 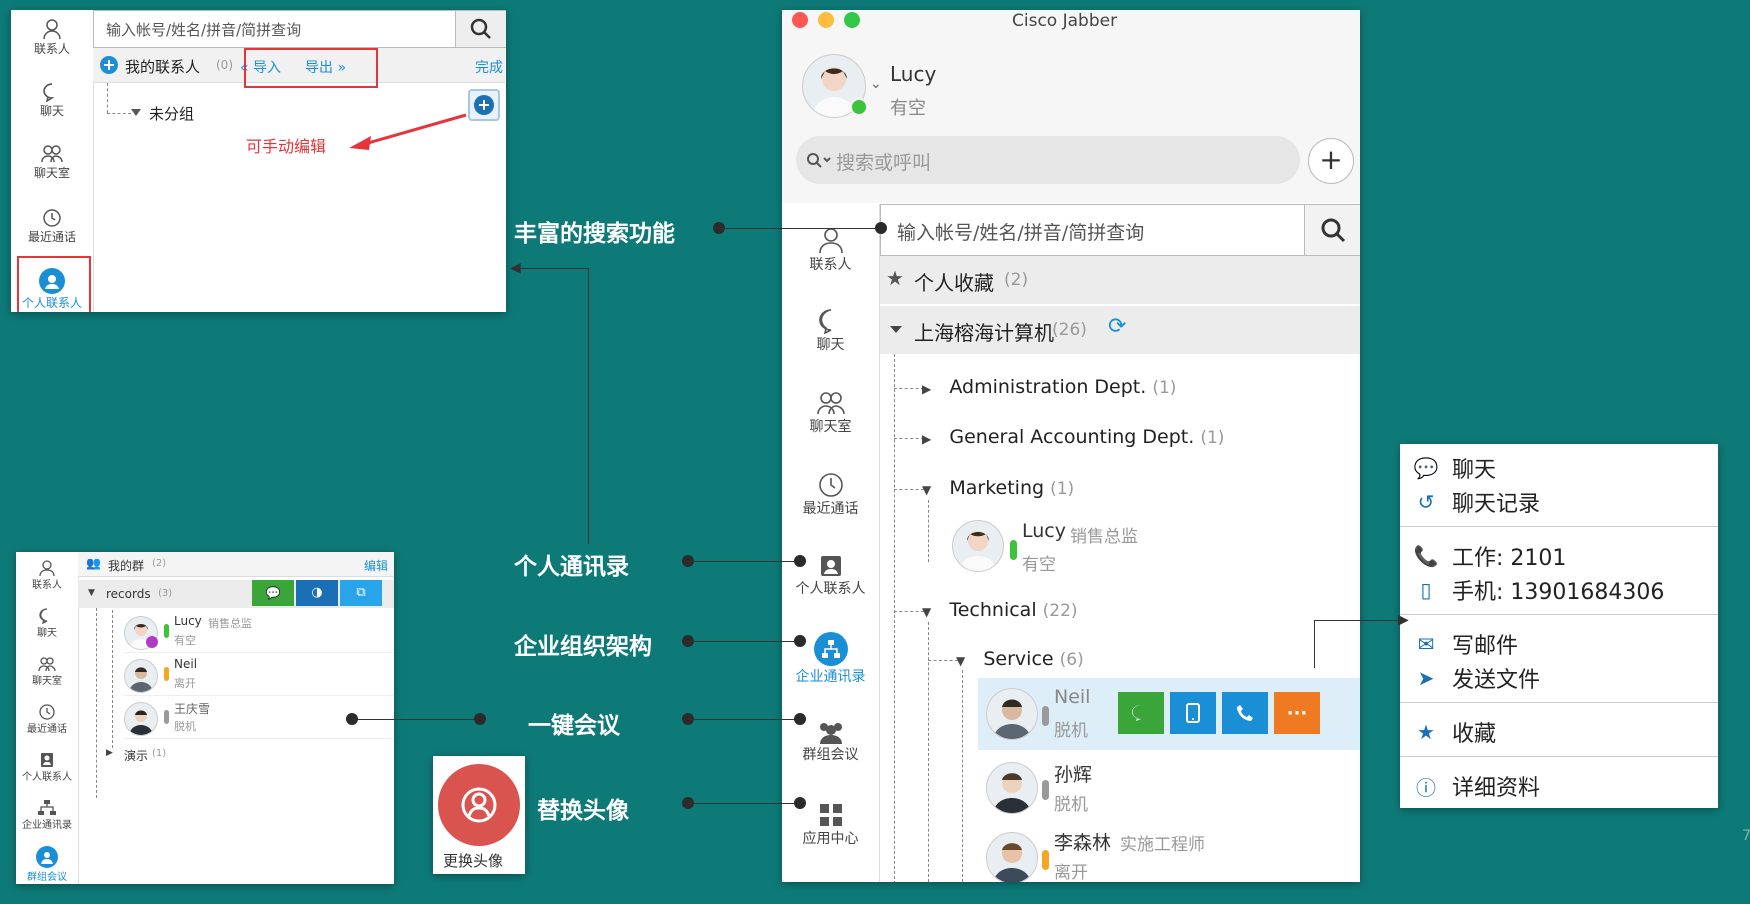 I want to click on dept-row: ▼ Service (6), so click(x=1020, y=659).